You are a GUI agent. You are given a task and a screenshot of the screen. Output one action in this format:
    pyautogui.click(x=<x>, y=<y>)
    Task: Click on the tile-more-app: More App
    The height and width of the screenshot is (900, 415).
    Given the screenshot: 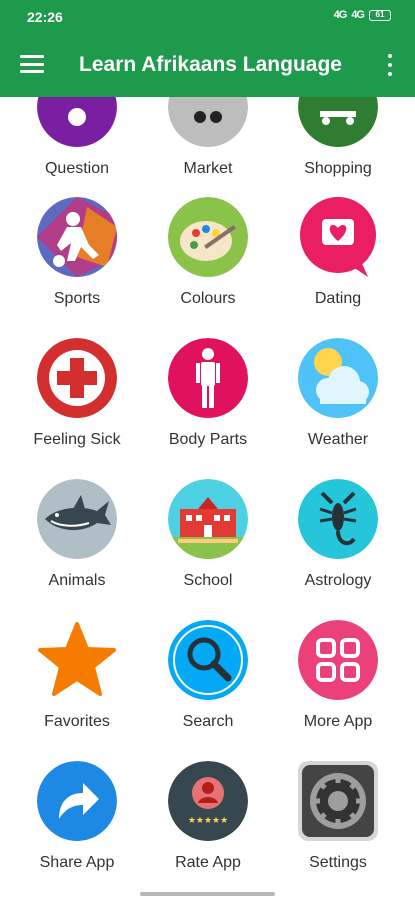 What is the action you would take?
    pyautogui.click(x=338, y=685)
    